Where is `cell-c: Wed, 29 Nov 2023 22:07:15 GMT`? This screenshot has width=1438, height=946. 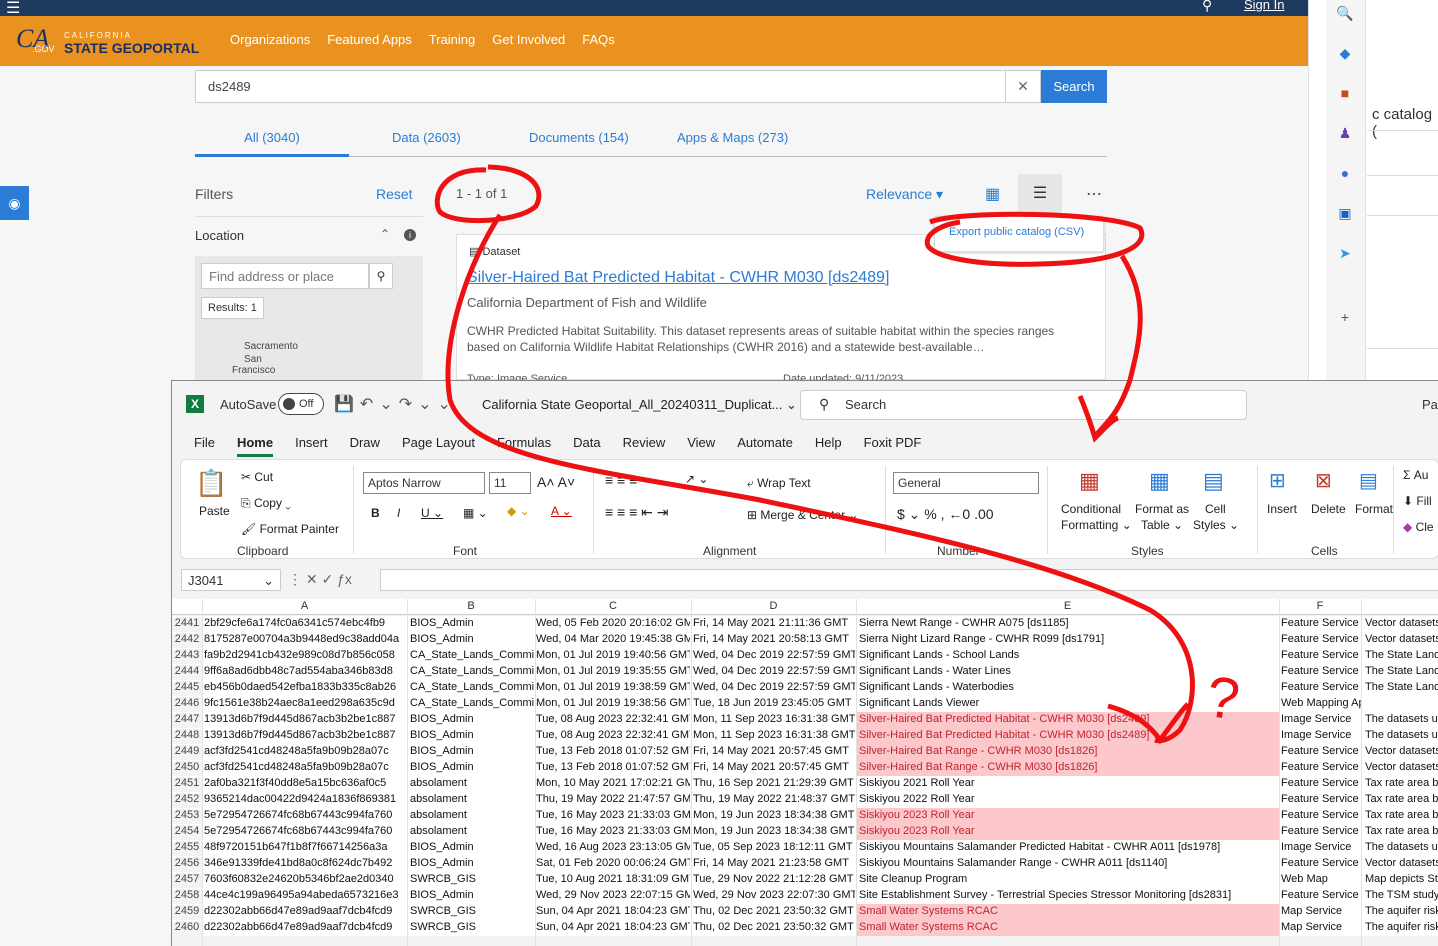 cell-c: Wed, 29 Nov 2023 22:07:15 GMT is located at coordinates (613, 895).